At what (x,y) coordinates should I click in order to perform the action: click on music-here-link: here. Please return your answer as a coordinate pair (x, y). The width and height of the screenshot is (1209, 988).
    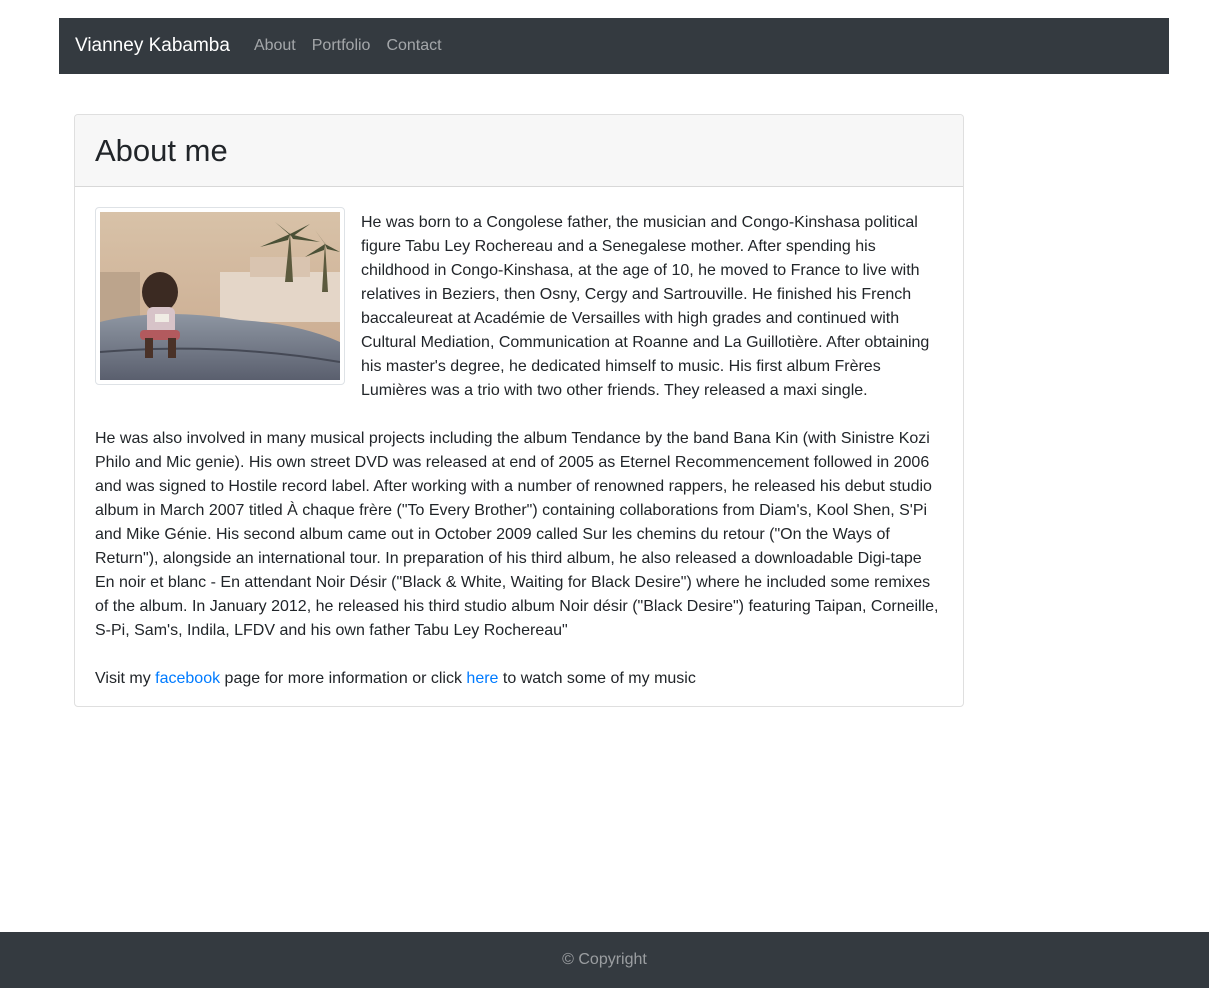
    Looking at the image, I should click on (482, 678).